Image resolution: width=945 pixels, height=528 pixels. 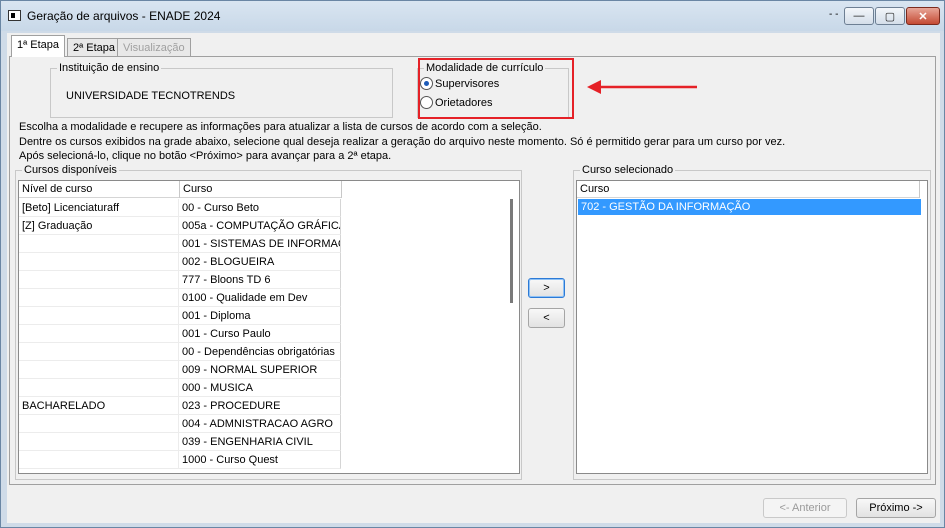 What do you see at coordinates (923, 16) in the screenshot?
I see `close-button: ✕` at bounding box center [923, 16].